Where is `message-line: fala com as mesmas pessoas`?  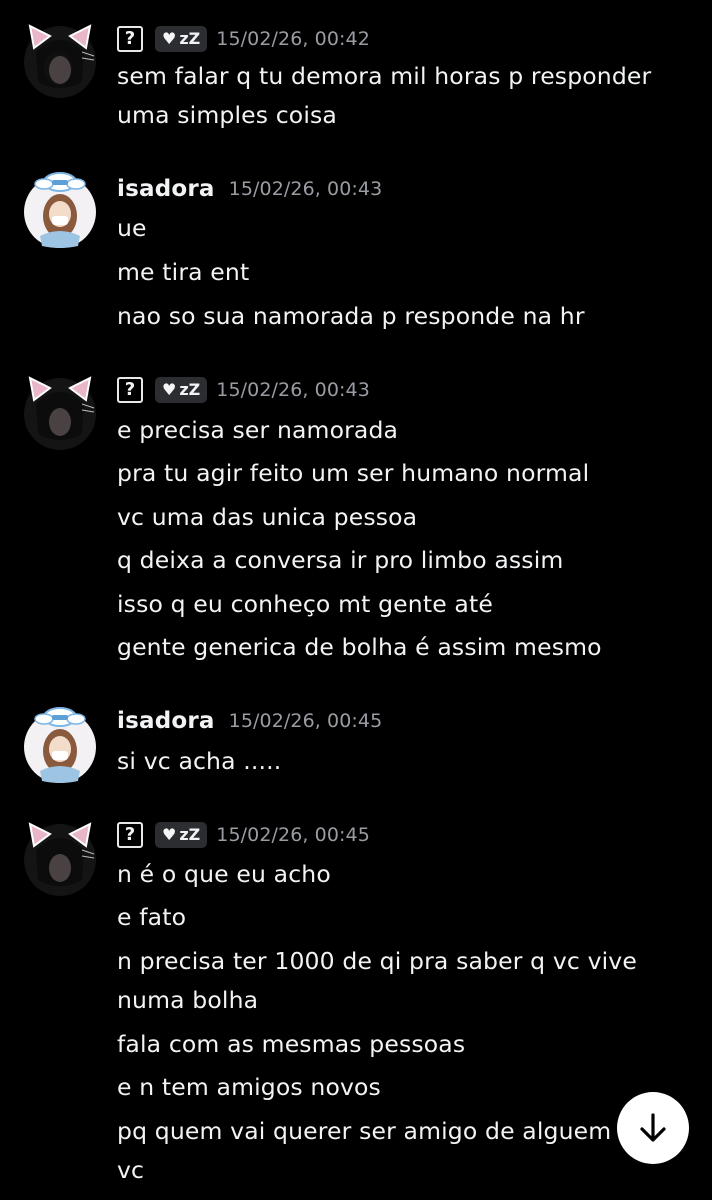
message-line: fala com as mesmas pessoas is located at coordinates (291, 1044).